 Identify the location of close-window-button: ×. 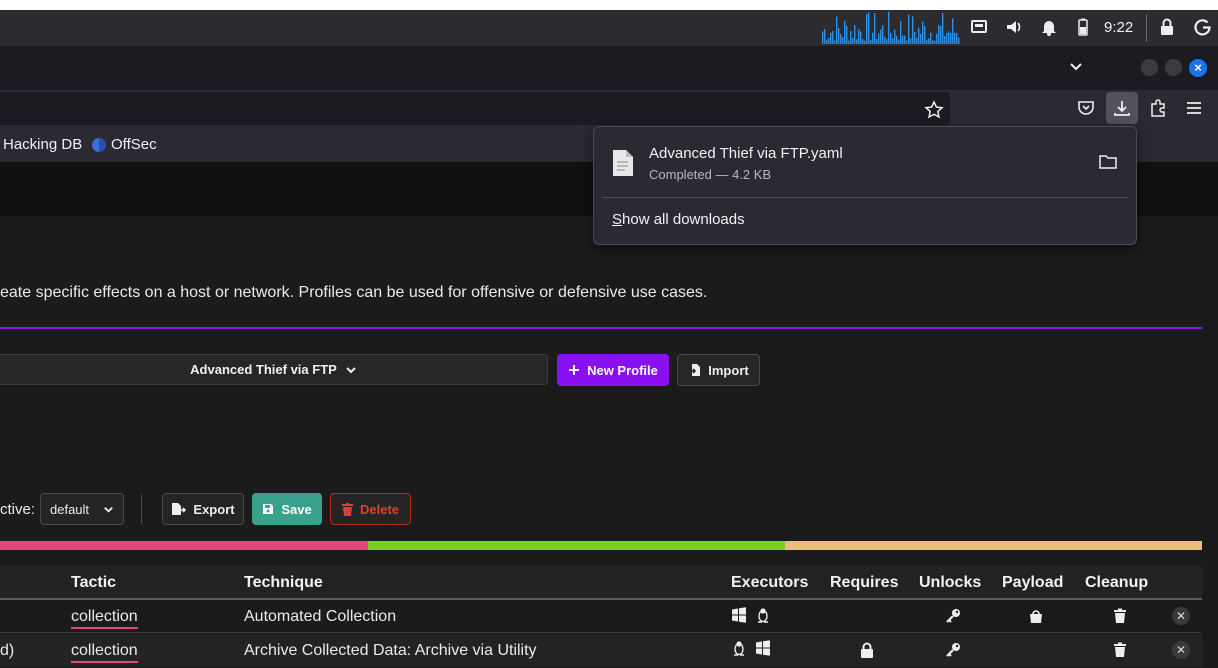
(1198, 68).